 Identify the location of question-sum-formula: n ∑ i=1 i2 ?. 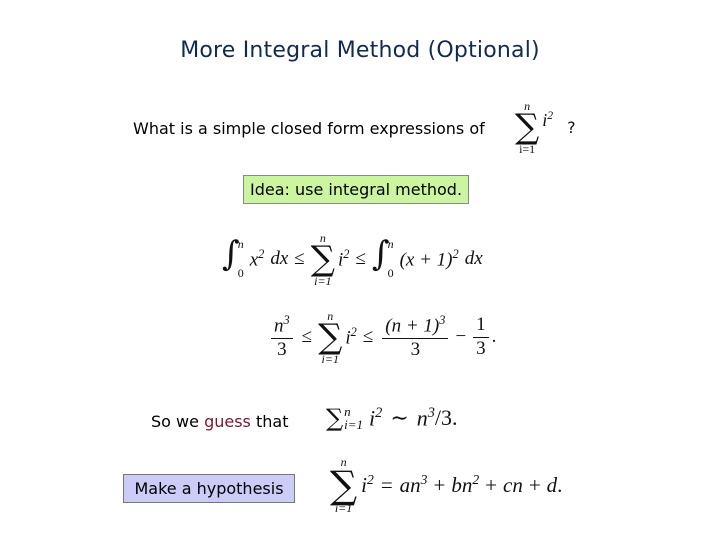
(545, 127).